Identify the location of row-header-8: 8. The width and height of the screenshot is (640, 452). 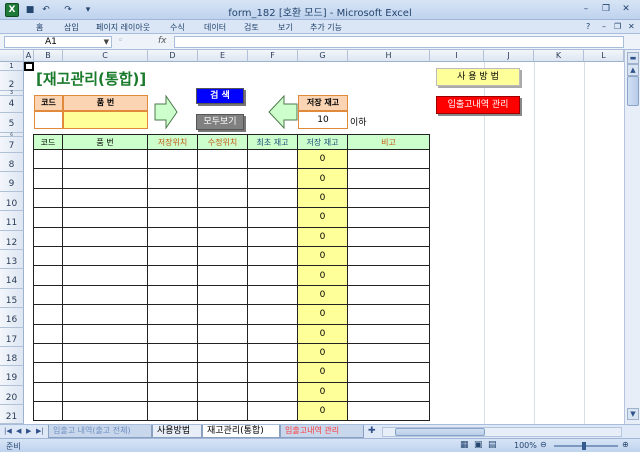
(12, 163).